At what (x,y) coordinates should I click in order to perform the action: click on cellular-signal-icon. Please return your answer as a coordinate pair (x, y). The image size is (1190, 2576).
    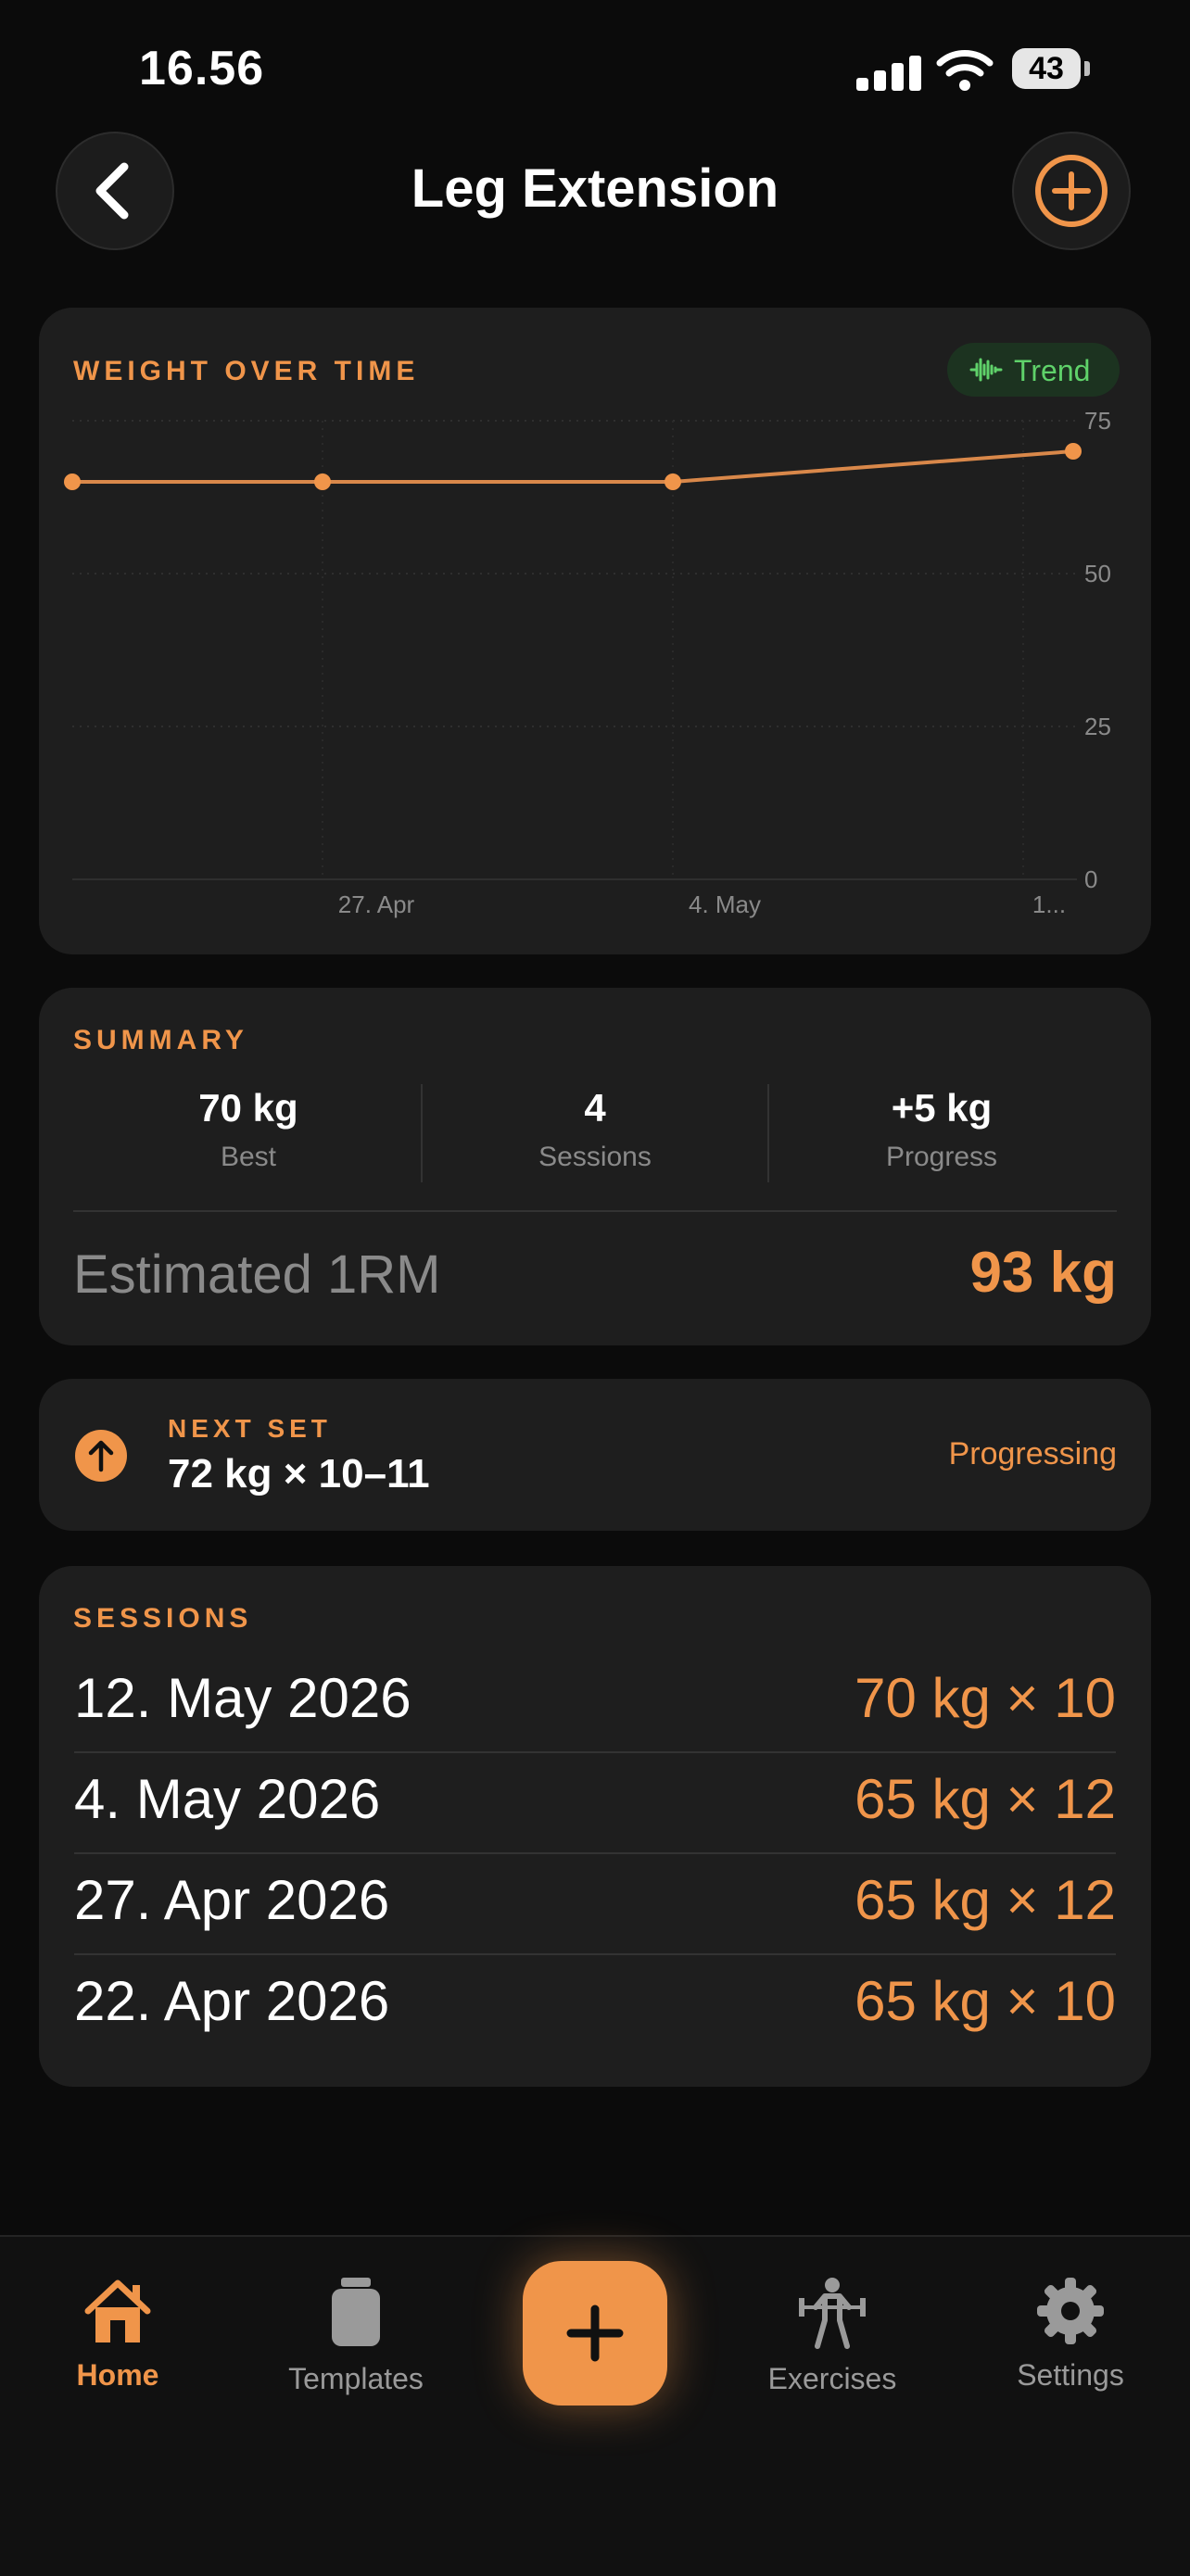
    Looking at the image, I should click on (888, 72).